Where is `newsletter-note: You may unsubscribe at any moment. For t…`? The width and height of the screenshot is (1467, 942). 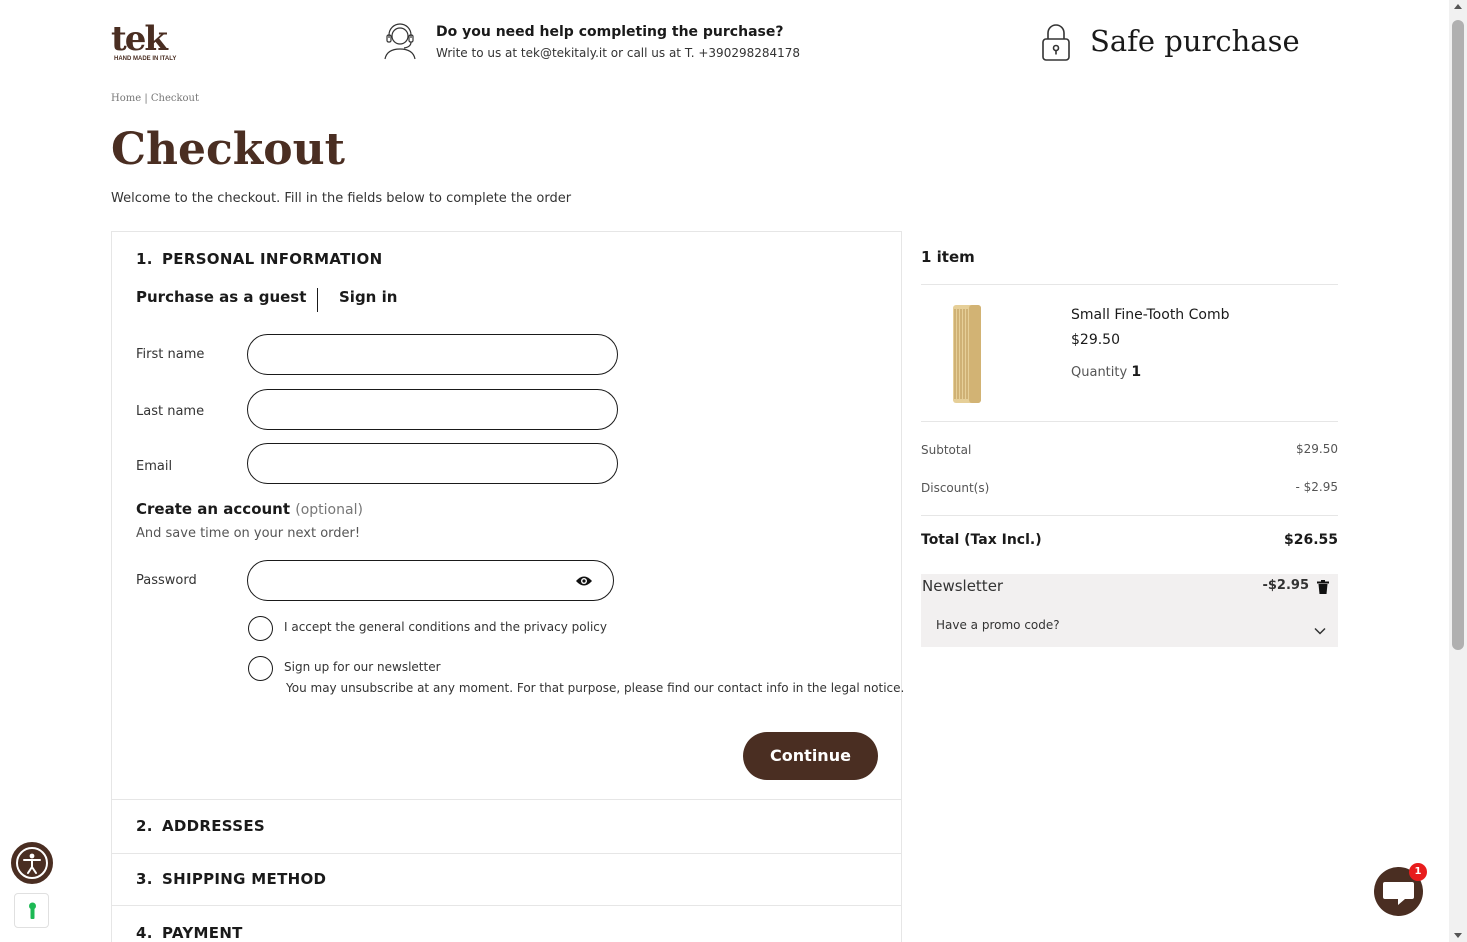
newsletter-note: You may unsubscribe at any moment. For t… is located at coordinates (595, 688).